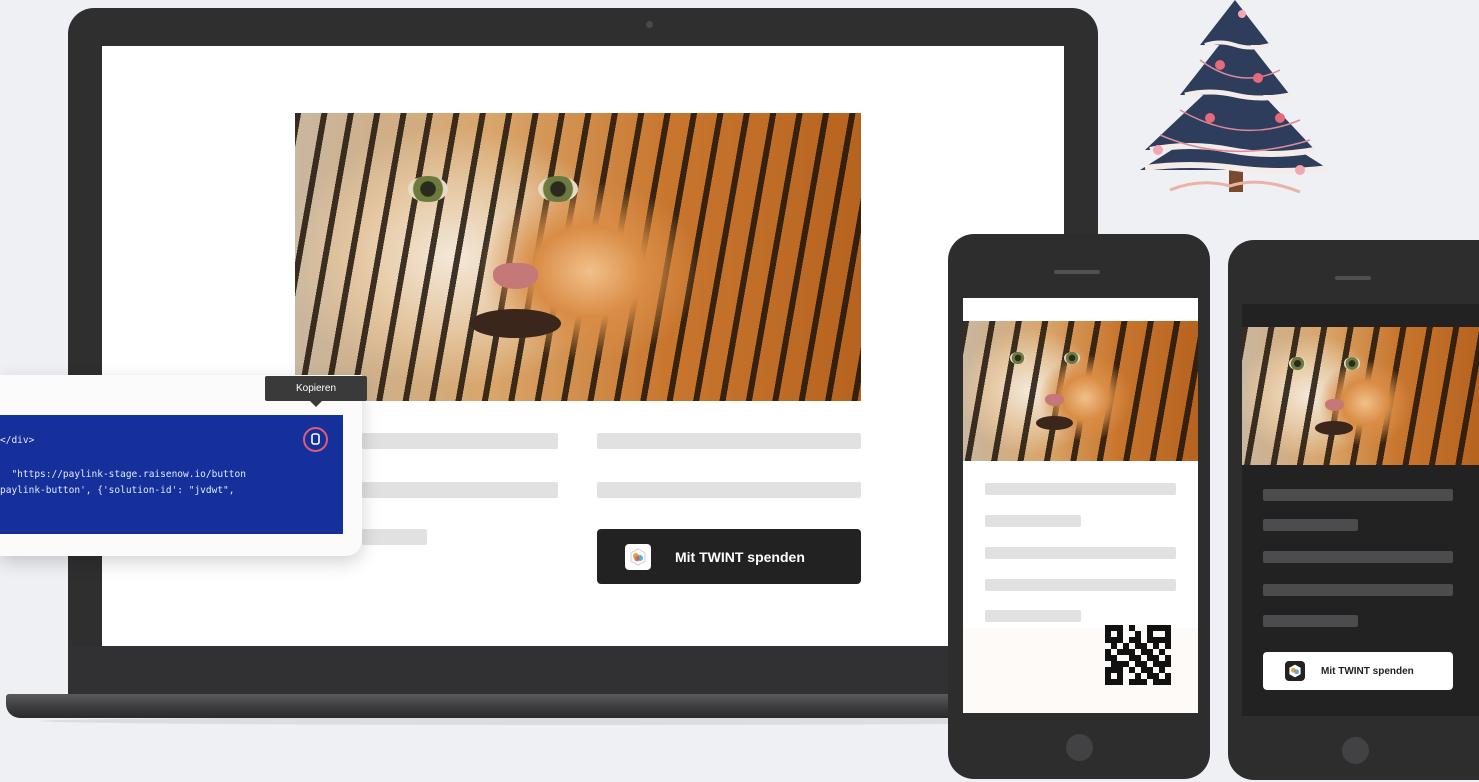 This screenshot has width=1479, height=782. I want to click on phone-light-frame, so click(1079, 506).